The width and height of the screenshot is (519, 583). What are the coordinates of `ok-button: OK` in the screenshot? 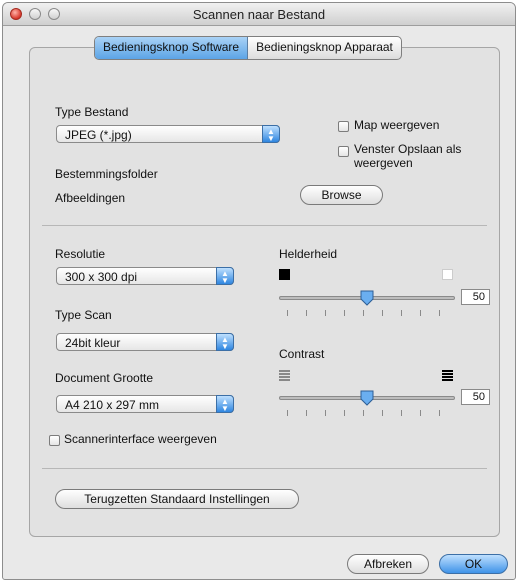 It's located at (473, 564).